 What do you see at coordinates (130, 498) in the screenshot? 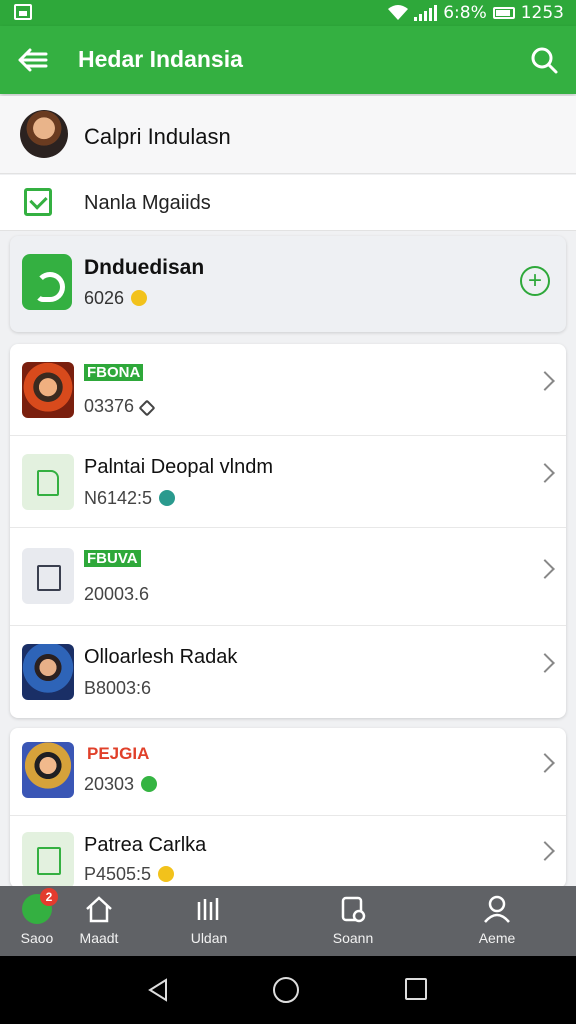
I see `item-sub: N6142:5` at bounding box center [130, 498].